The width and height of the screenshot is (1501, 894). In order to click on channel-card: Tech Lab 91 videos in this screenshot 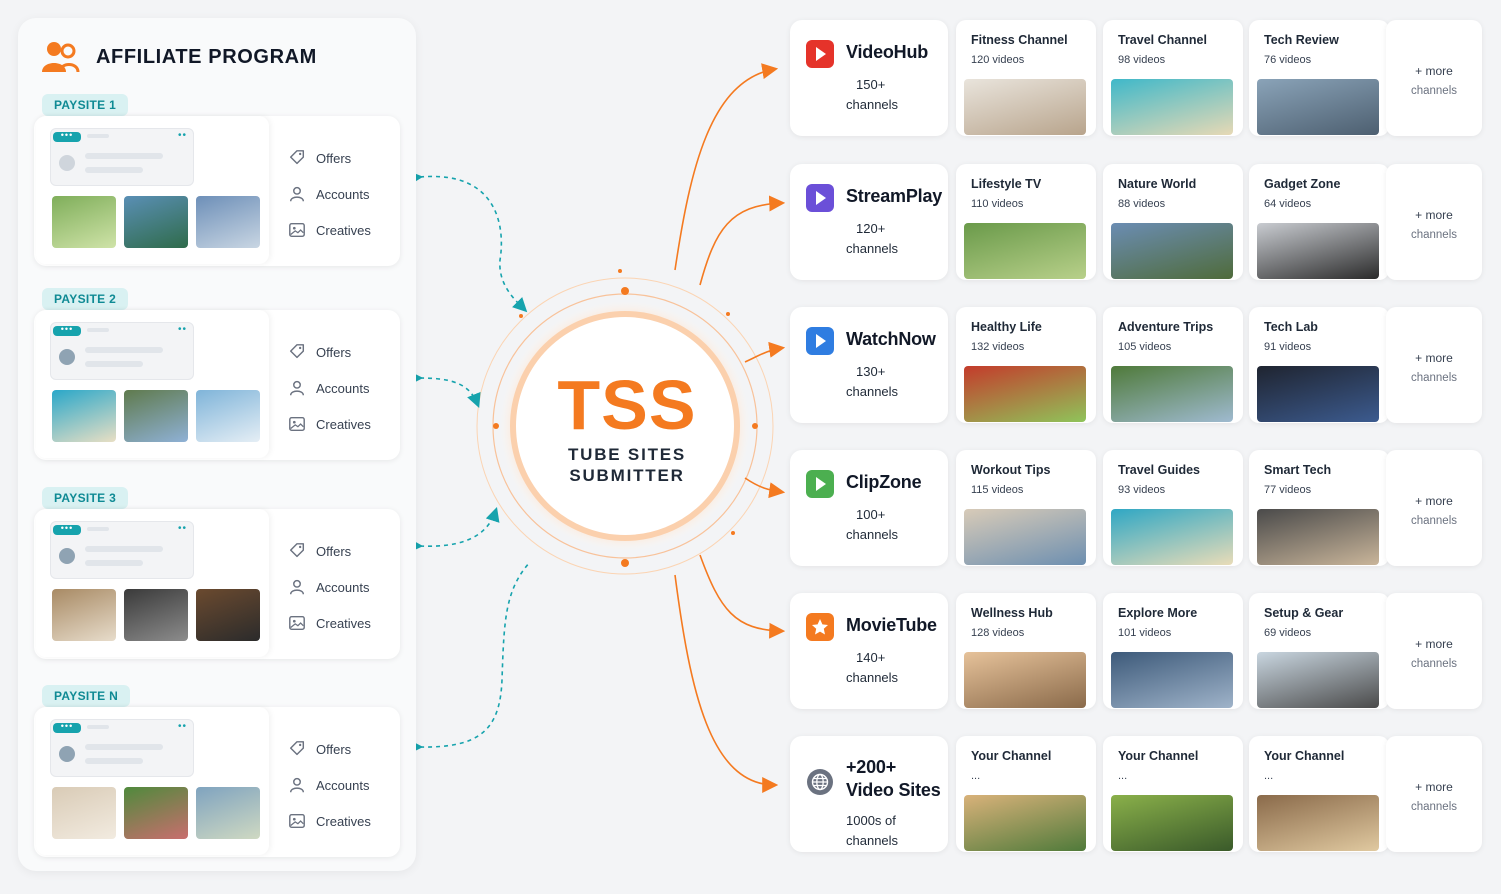, I will do `click(1319, 365)`.